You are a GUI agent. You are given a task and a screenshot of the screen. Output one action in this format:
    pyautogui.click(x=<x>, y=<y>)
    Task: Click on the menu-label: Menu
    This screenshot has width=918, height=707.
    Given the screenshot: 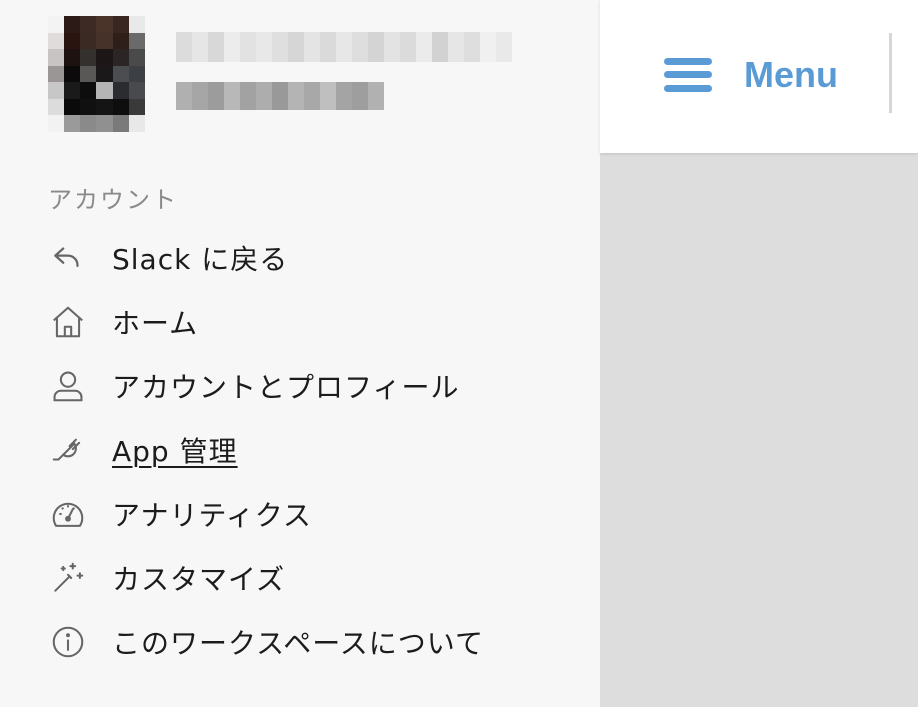 What is the action you would take?
    pyautogui.click(x=791, y=74)
    